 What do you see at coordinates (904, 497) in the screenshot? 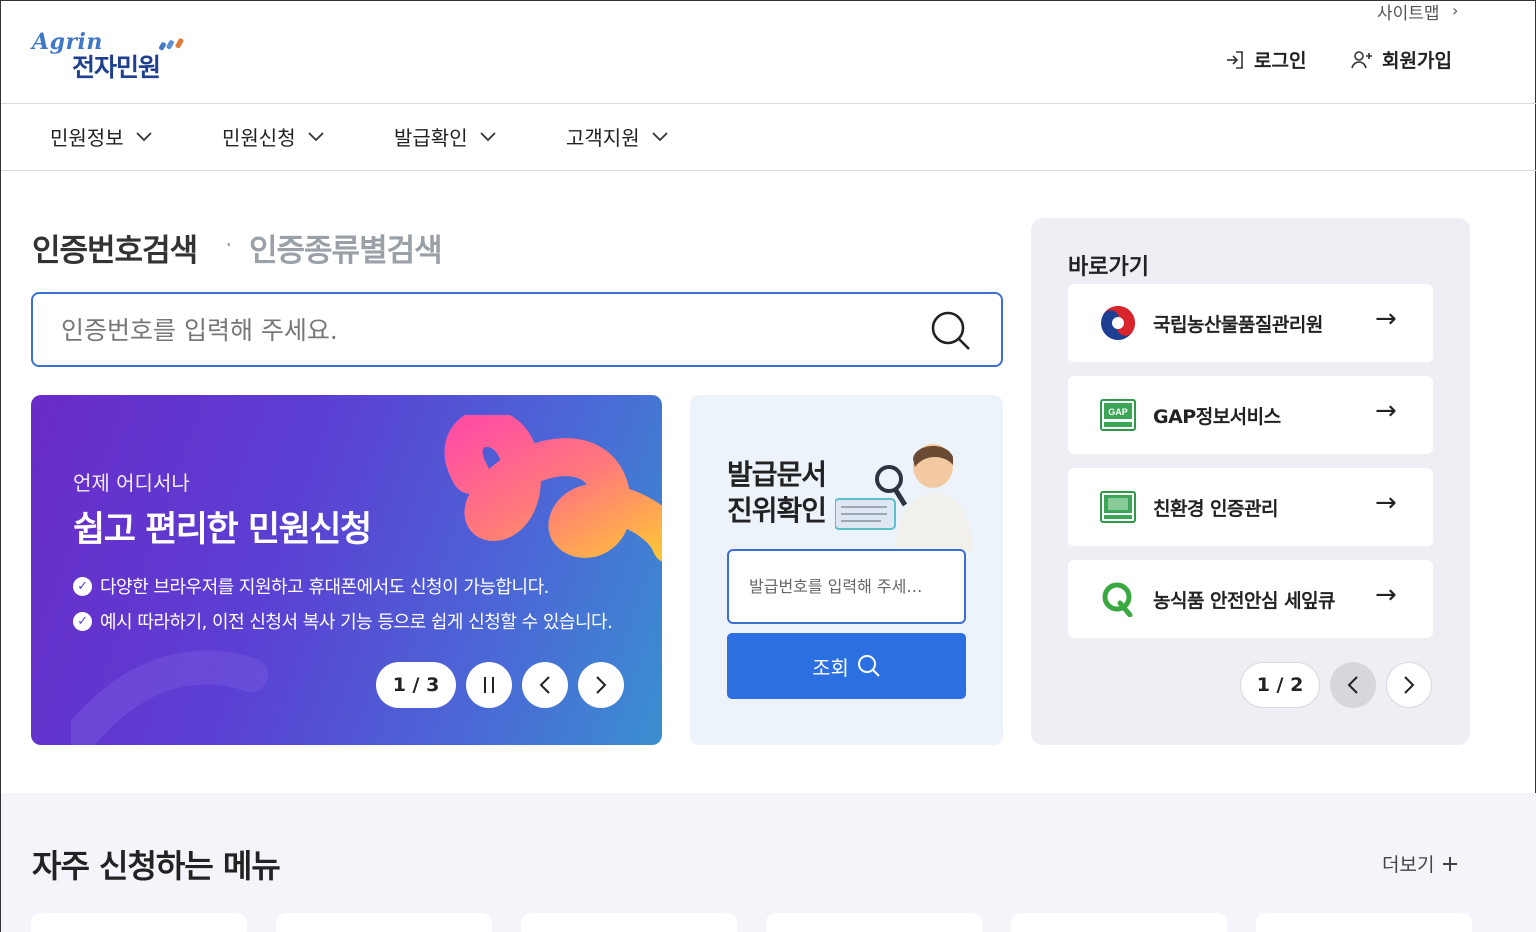
I see `inspector-illustration` at bounding box center [904, 497].